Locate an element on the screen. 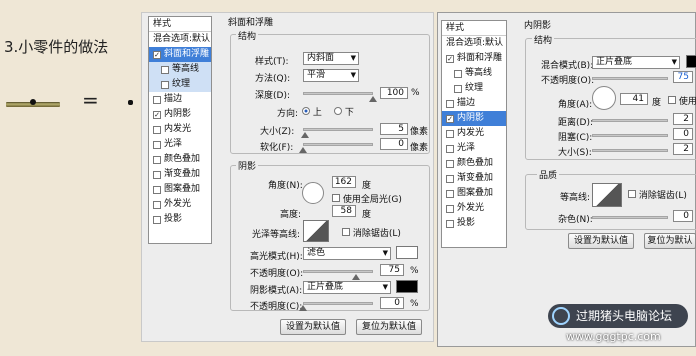  shadow-opacity-thumb is located at coordinates (303, 308).